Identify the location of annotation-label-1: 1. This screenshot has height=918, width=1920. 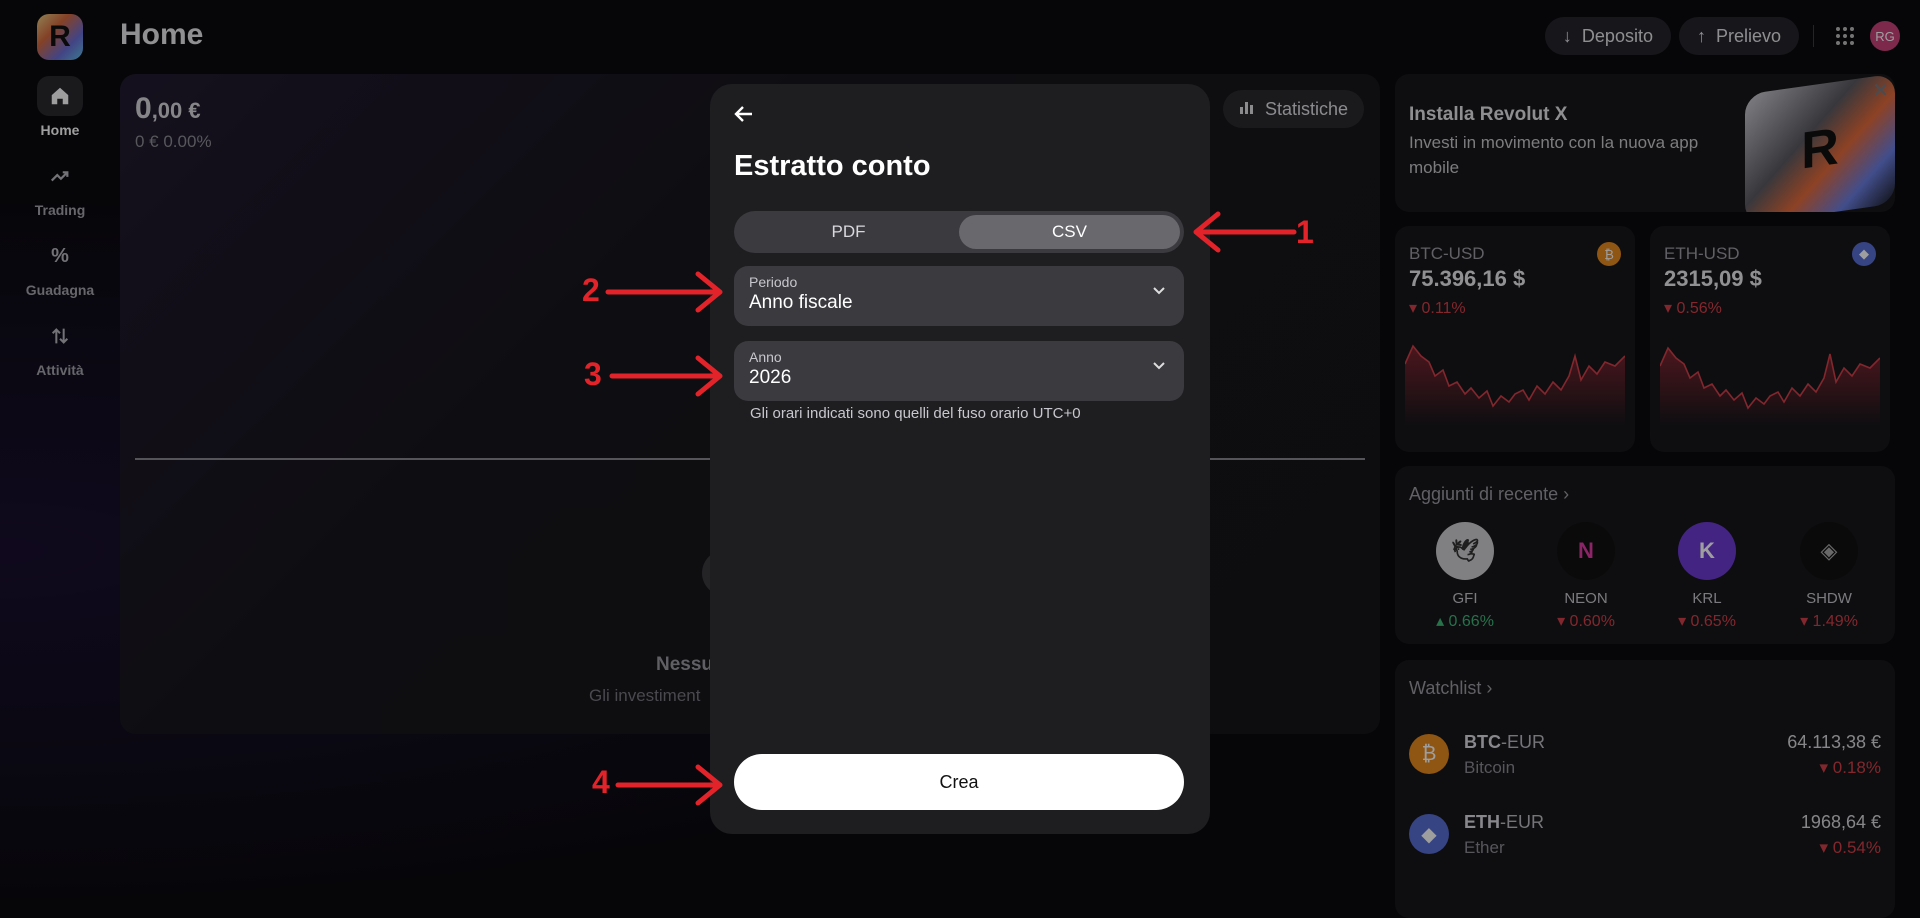
(1305, 232).